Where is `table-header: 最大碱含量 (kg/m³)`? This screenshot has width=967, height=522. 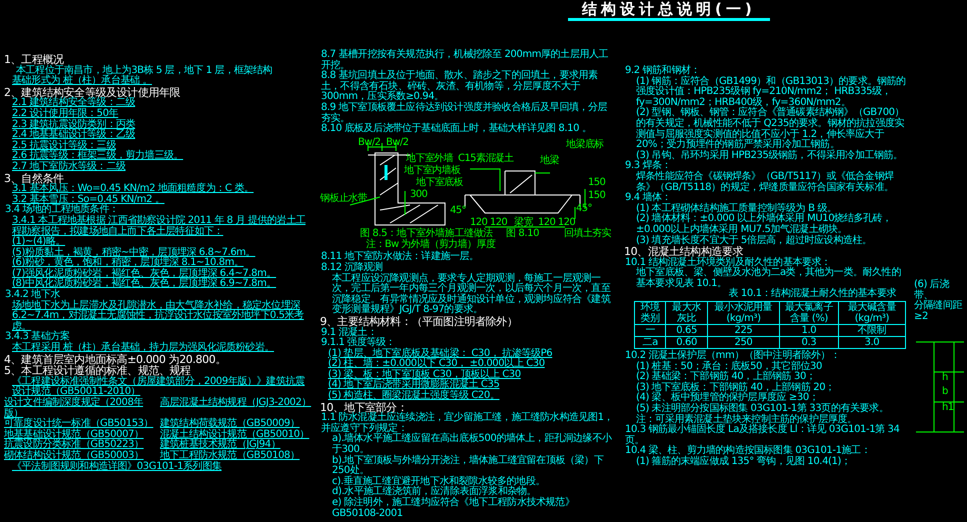 table-header: 最大碱含量 (kg/m³) is located at coordinates (872, 313).